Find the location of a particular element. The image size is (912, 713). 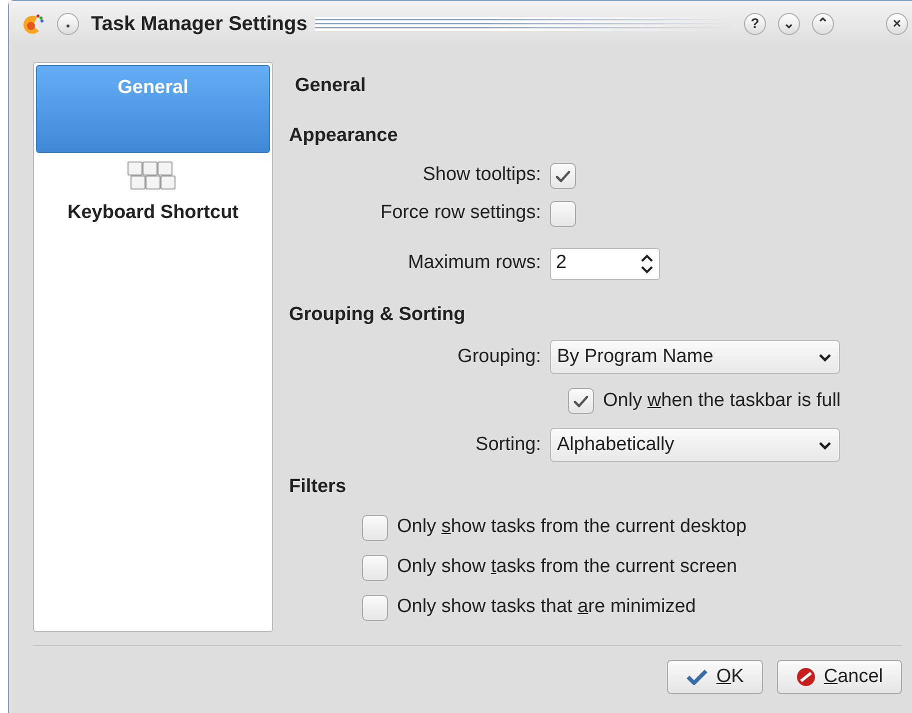

checkbox-label: Only when the taskbar is full is located at coordinates (722, 400).